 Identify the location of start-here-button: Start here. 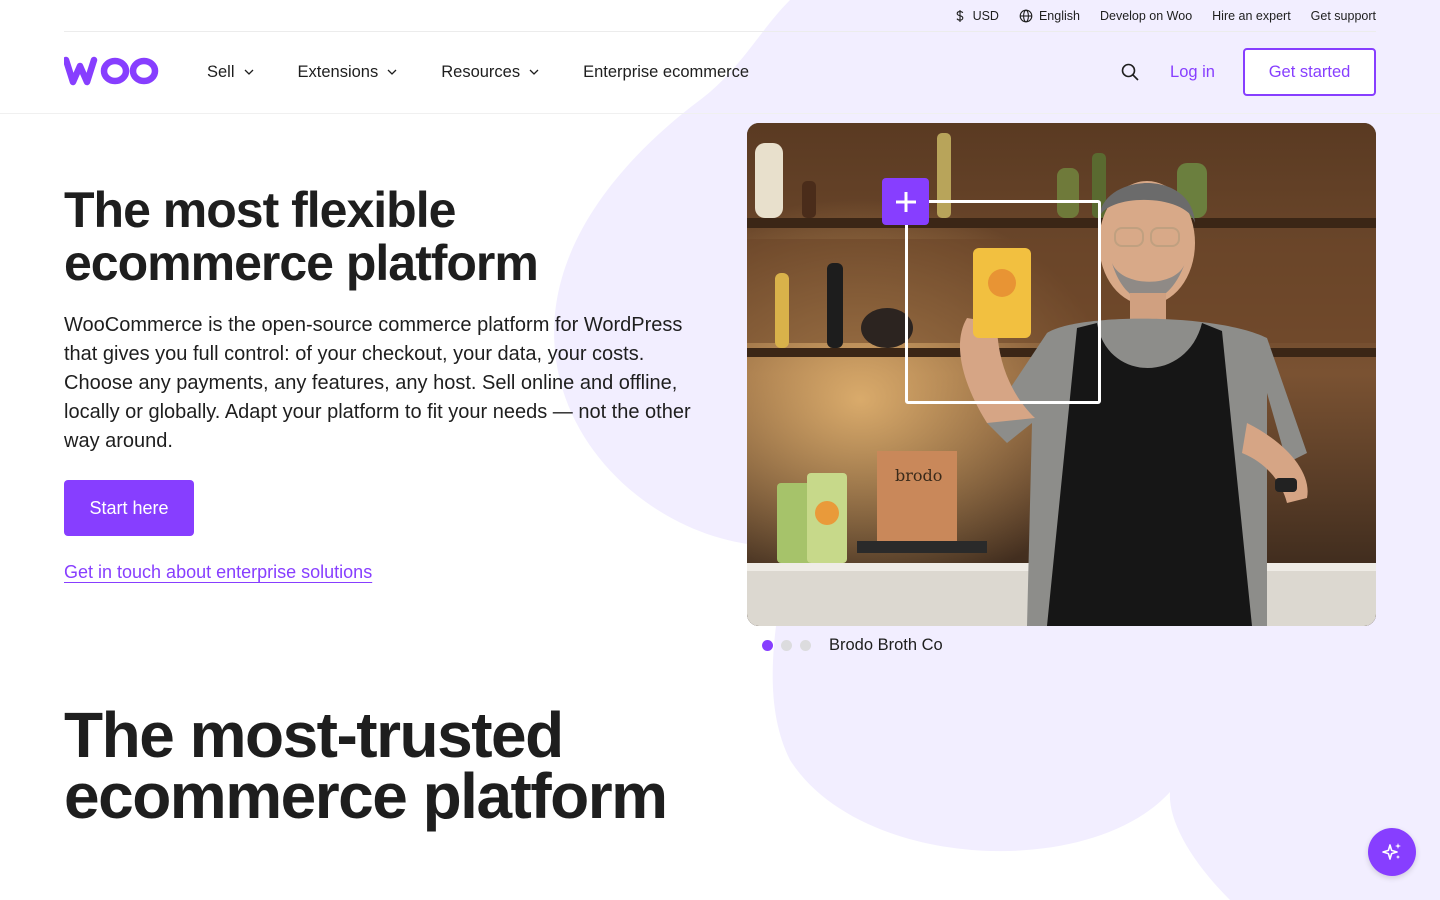
(129, 508).